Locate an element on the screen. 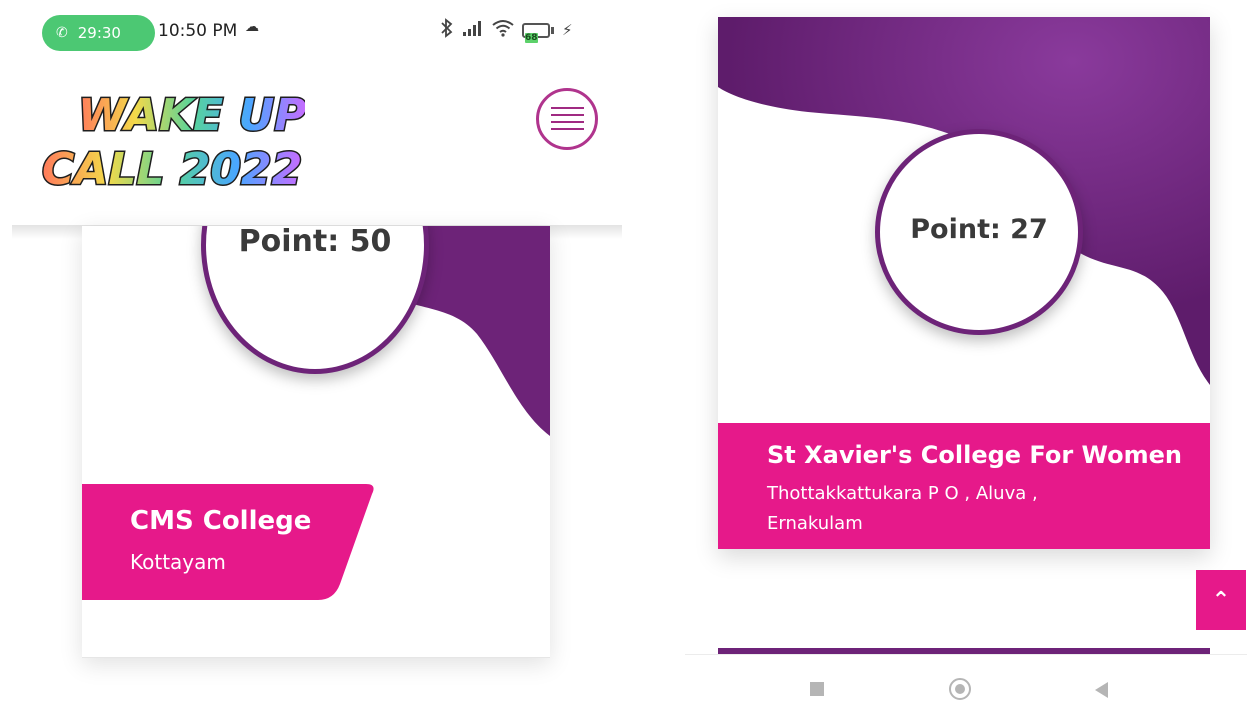 Image resolution: width=1247 pixels, height=704 pixels. card-bottom-edge is located at coordinates (316, 657).